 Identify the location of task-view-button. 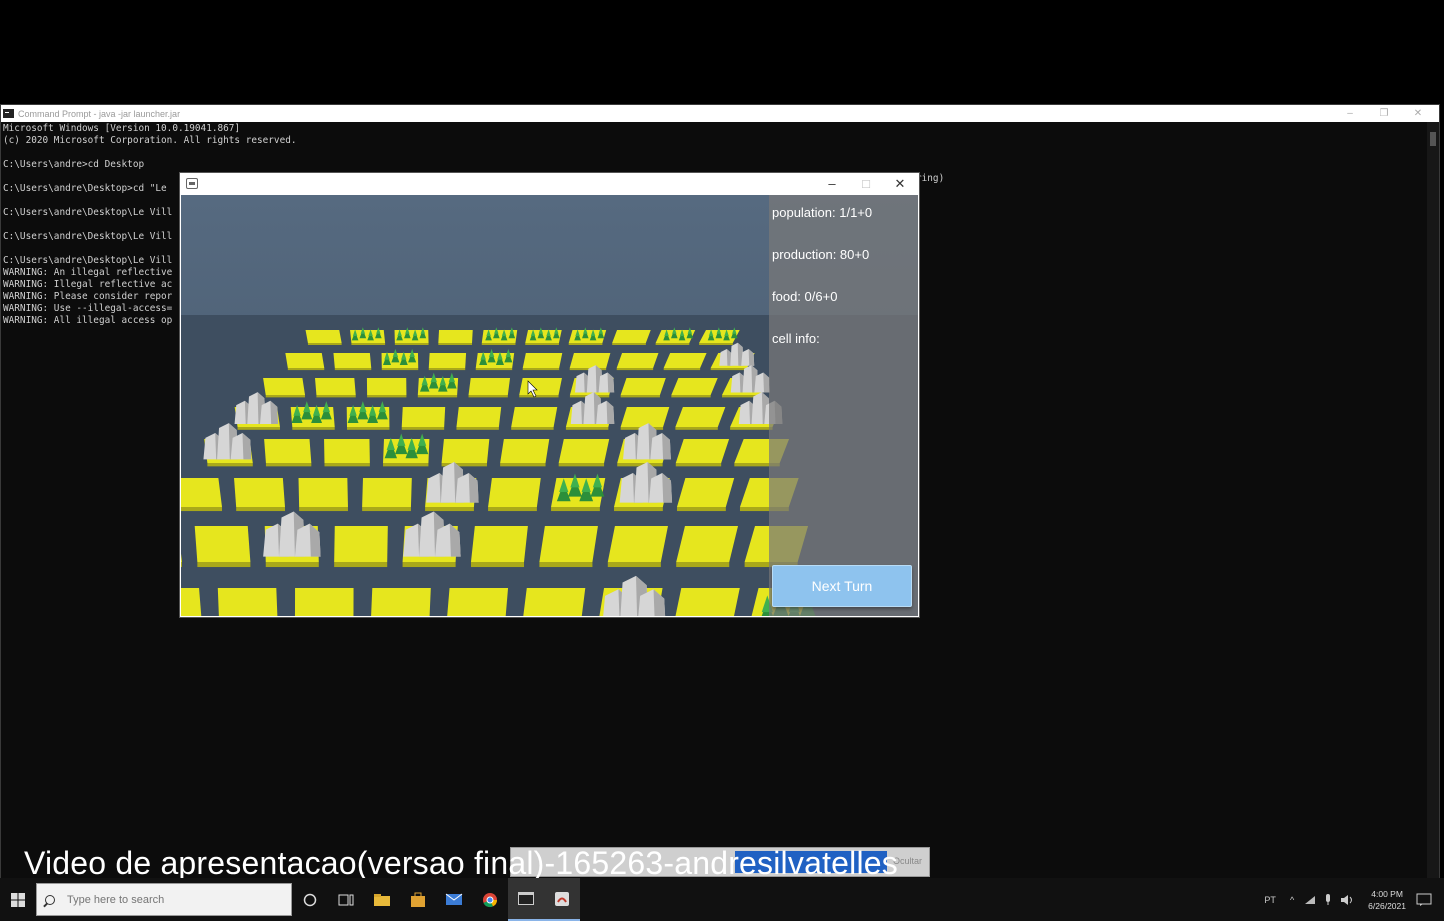
(346, 899).